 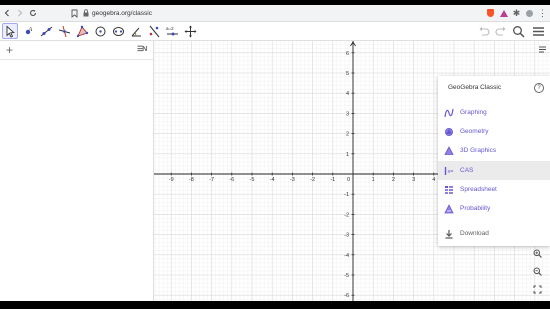 What do you see at coordinates (346, 236) in the screenshot?
I see `y-tick-label: -3` at bounding box center [346, 236].